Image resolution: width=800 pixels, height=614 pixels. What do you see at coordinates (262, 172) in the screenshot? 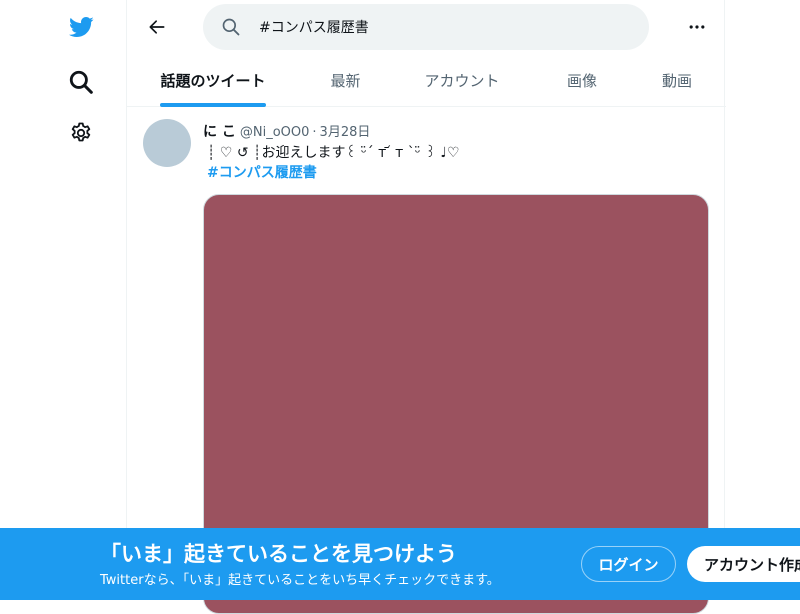
I see `hashtag-link: #コンパス履歴書` at bounding box center [262, 172].